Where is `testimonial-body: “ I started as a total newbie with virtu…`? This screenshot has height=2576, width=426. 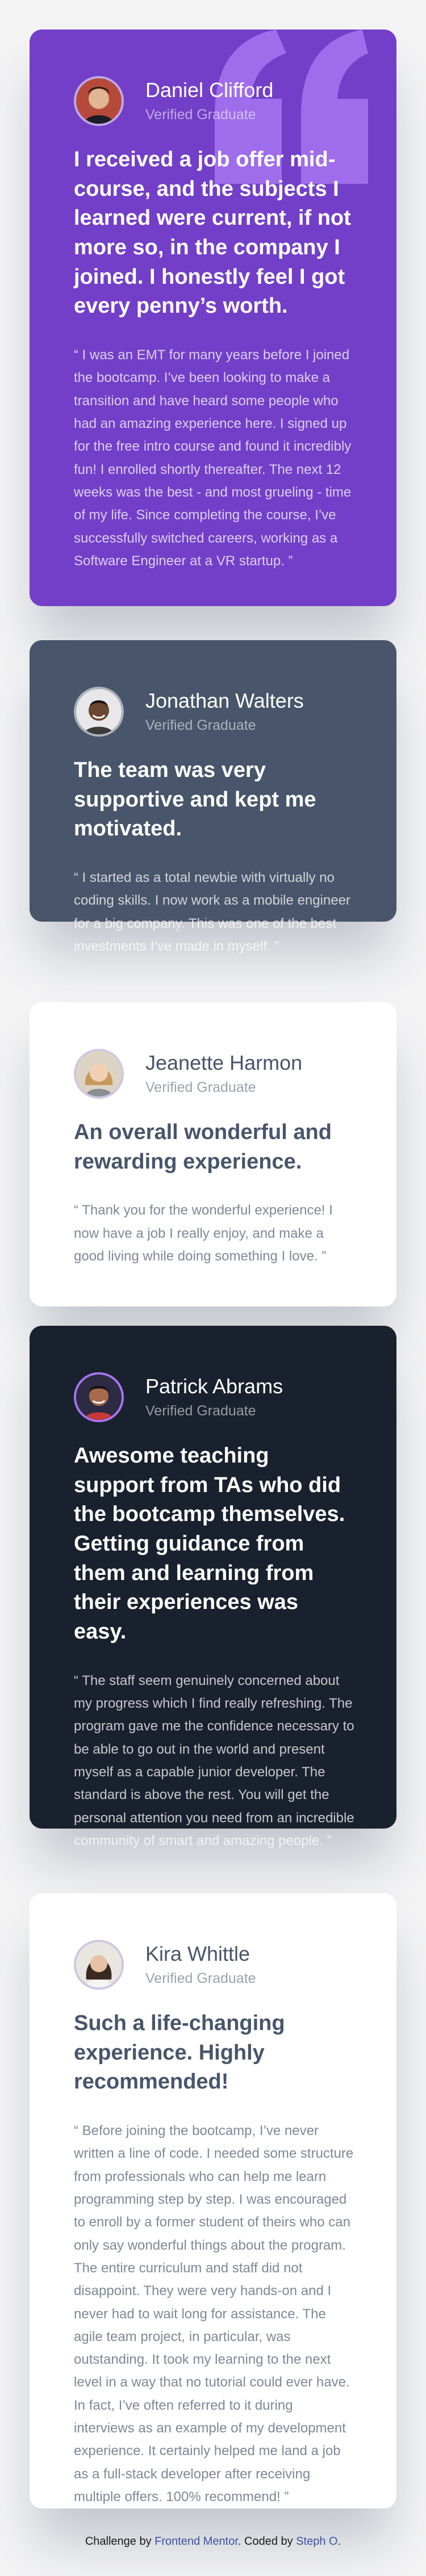 testimonial-body: “ I started as a total newbie with virtu… is located at coordinates (212, 912).